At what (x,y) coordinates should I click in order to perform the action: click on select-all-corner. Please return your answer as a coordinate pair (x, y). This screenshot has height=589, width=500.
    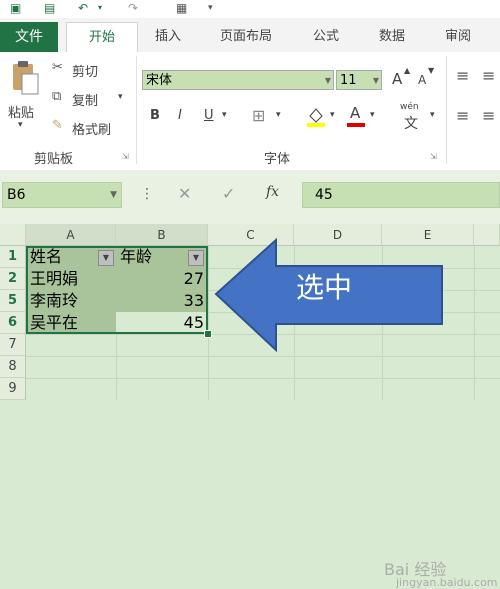
    Looking at the image, I should click on (13, 235).